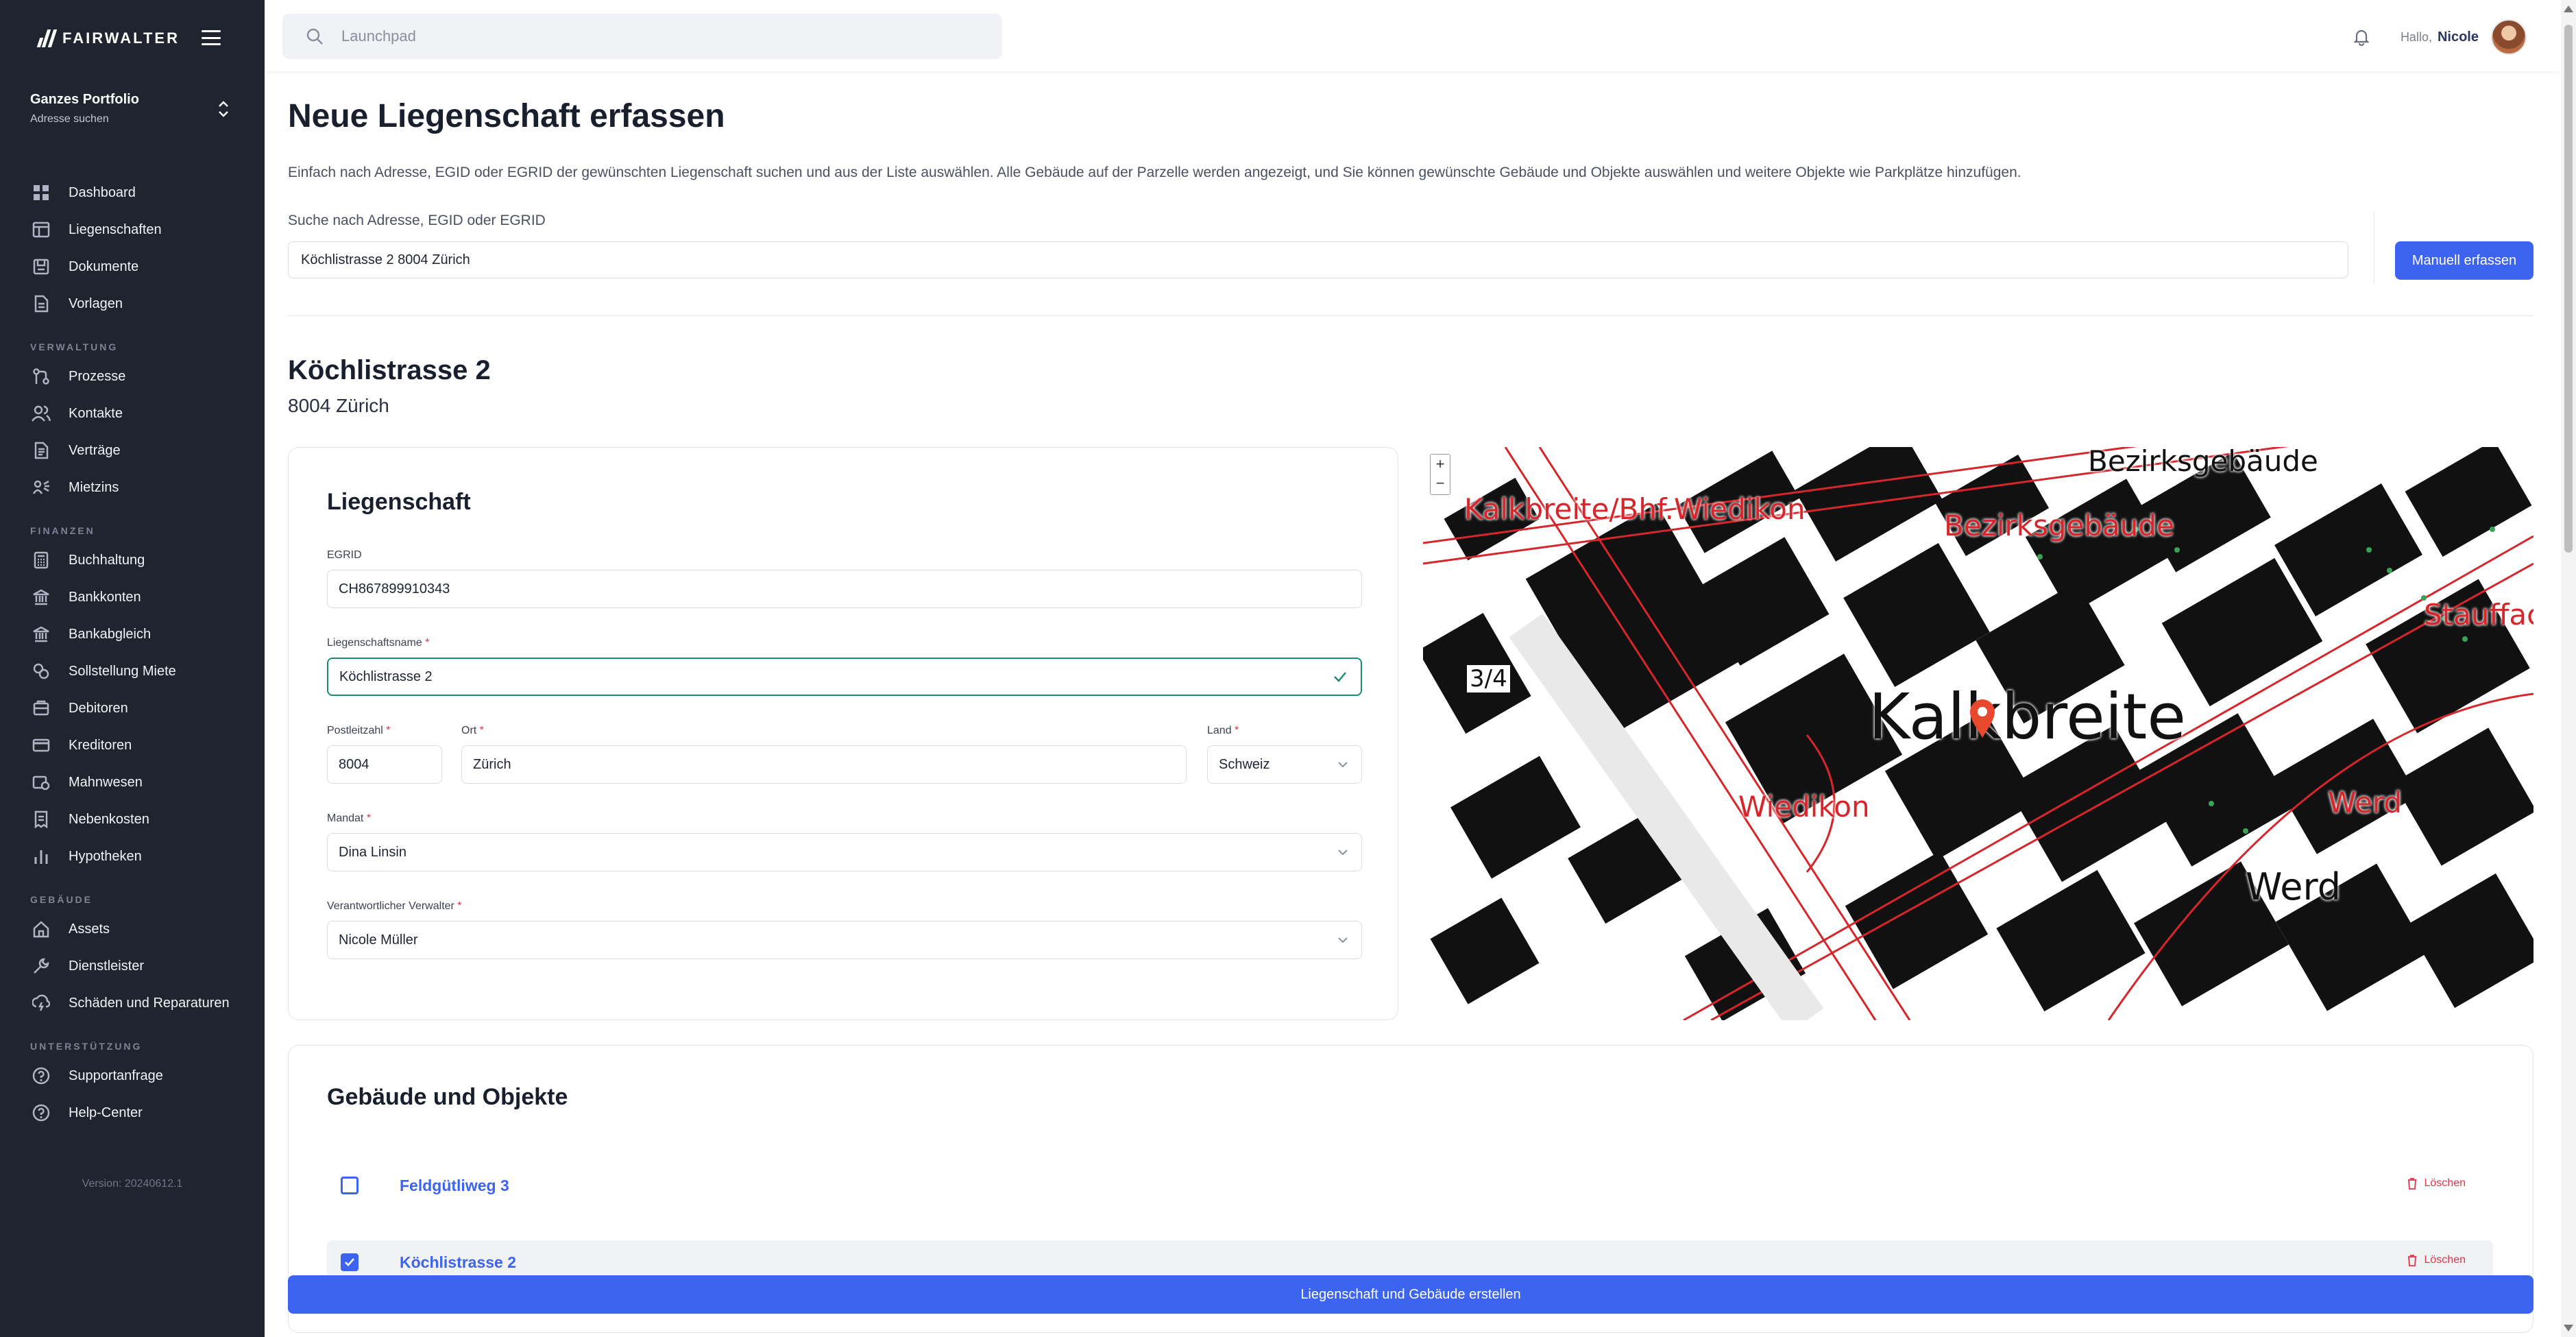  Describe the element at coordinates (132, 820) in the screenshot. I see `sidebar-item-nebenkosten: Nebenkosten` at that location.